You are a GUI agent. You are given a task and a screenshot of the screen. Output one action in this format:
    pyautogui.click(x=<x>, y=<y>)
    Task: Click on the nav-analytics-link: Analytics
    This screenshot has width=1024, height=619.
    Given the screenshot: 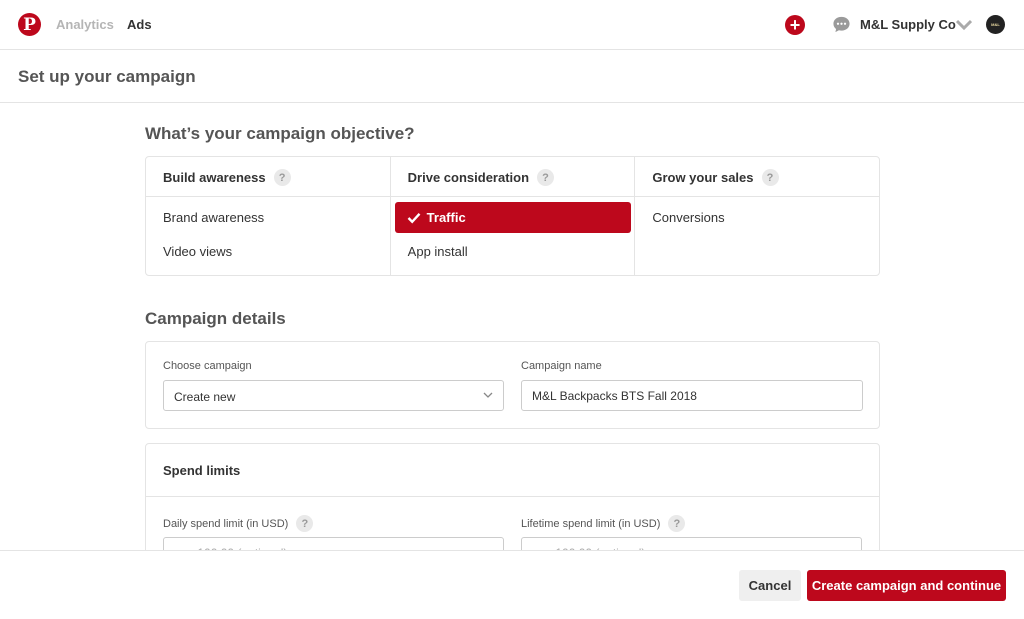 What is the action you would take?
    pyautogui.click(x=85, y=24)
    